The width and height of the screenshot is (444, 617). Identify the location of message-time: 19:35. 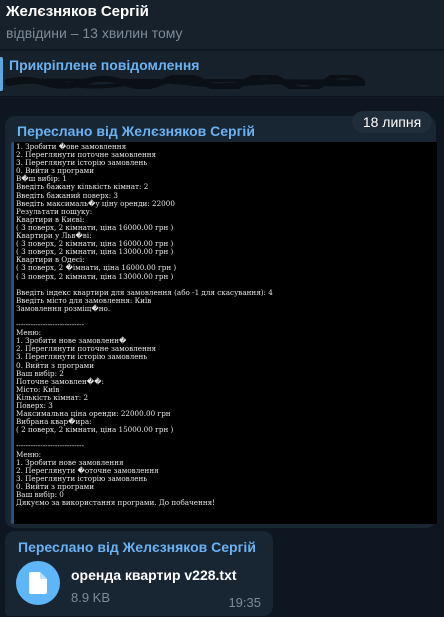
(244, 602).